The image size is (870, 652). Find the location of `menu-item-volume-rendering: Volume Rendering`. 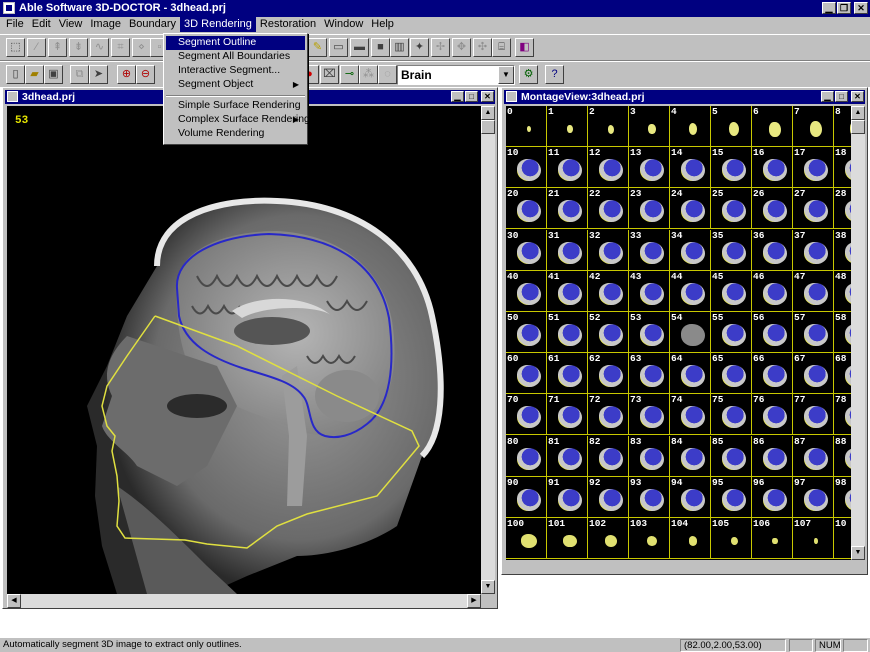

menu-item-volume-rendering: Volume Rendering is located at coordinates (235, 134).